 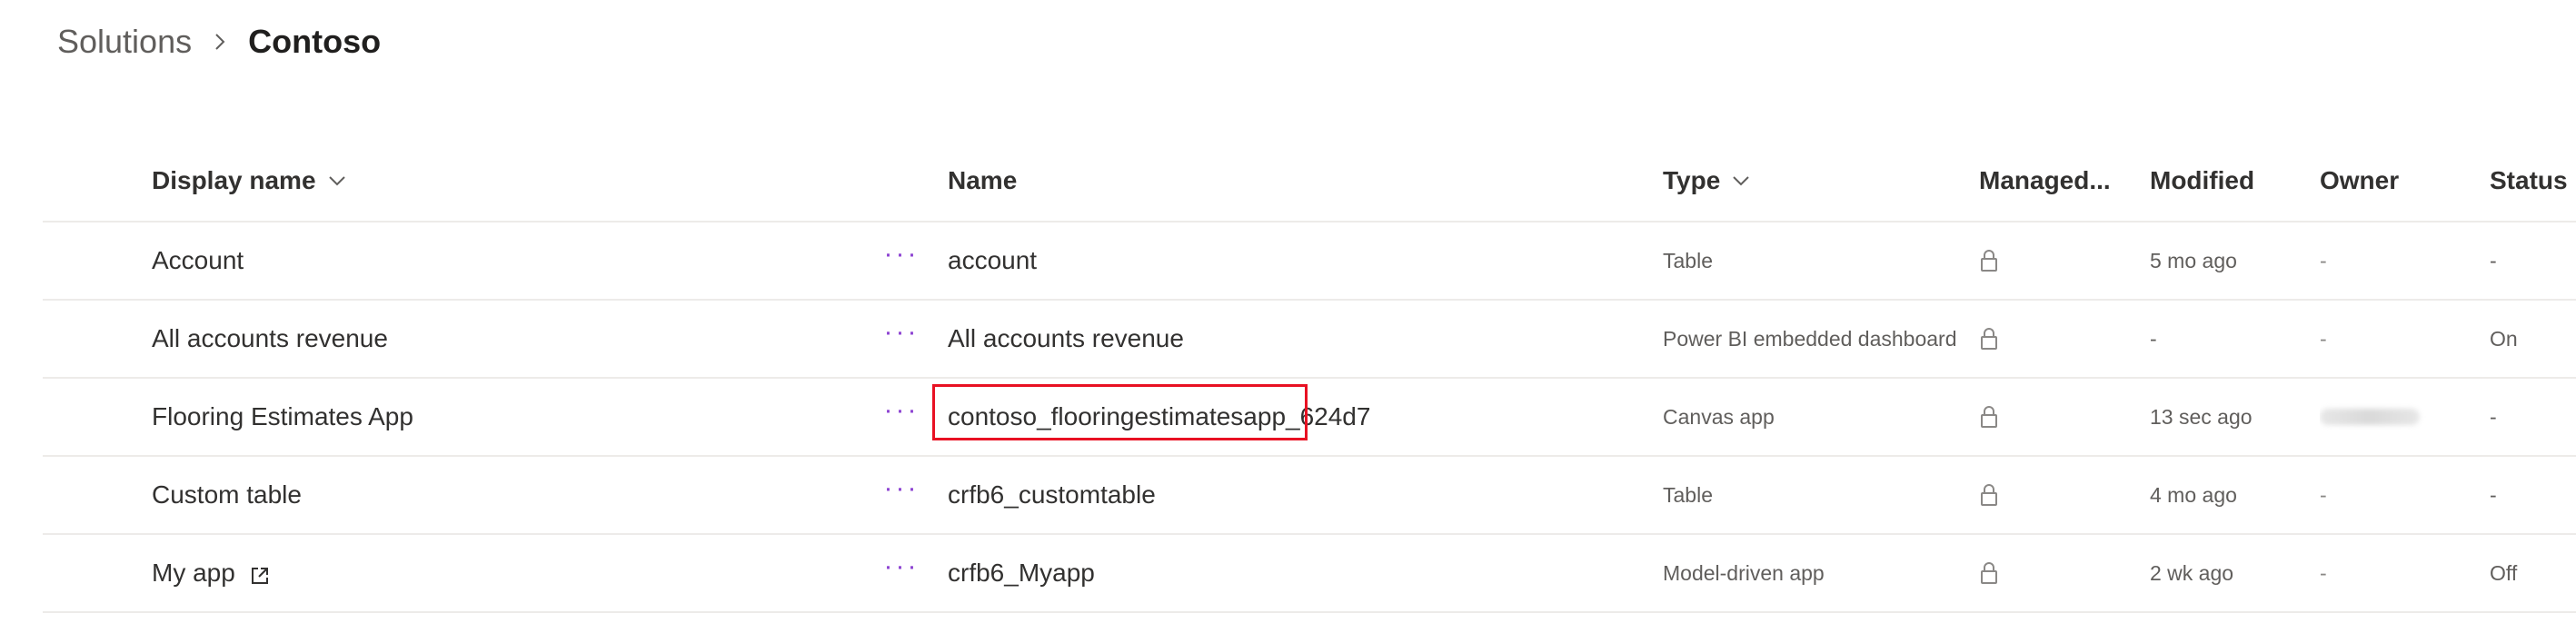 I want to click on row-type: Canvas app, so click(x=1719, y=417).